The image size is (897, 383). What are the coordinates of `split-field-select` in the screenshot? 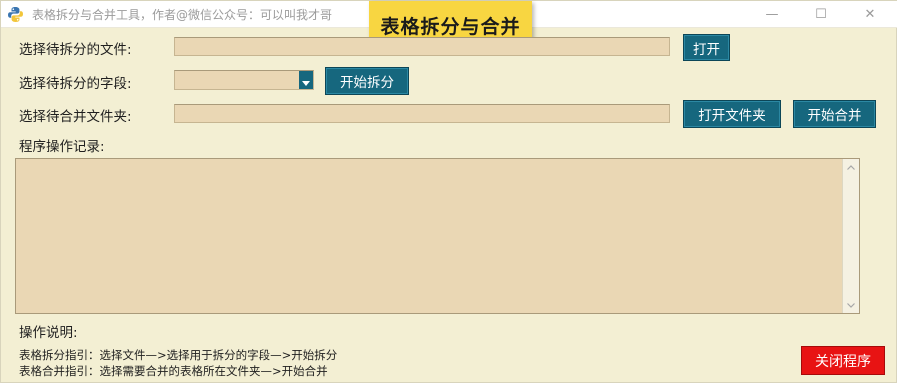 It's located at (244, 80).